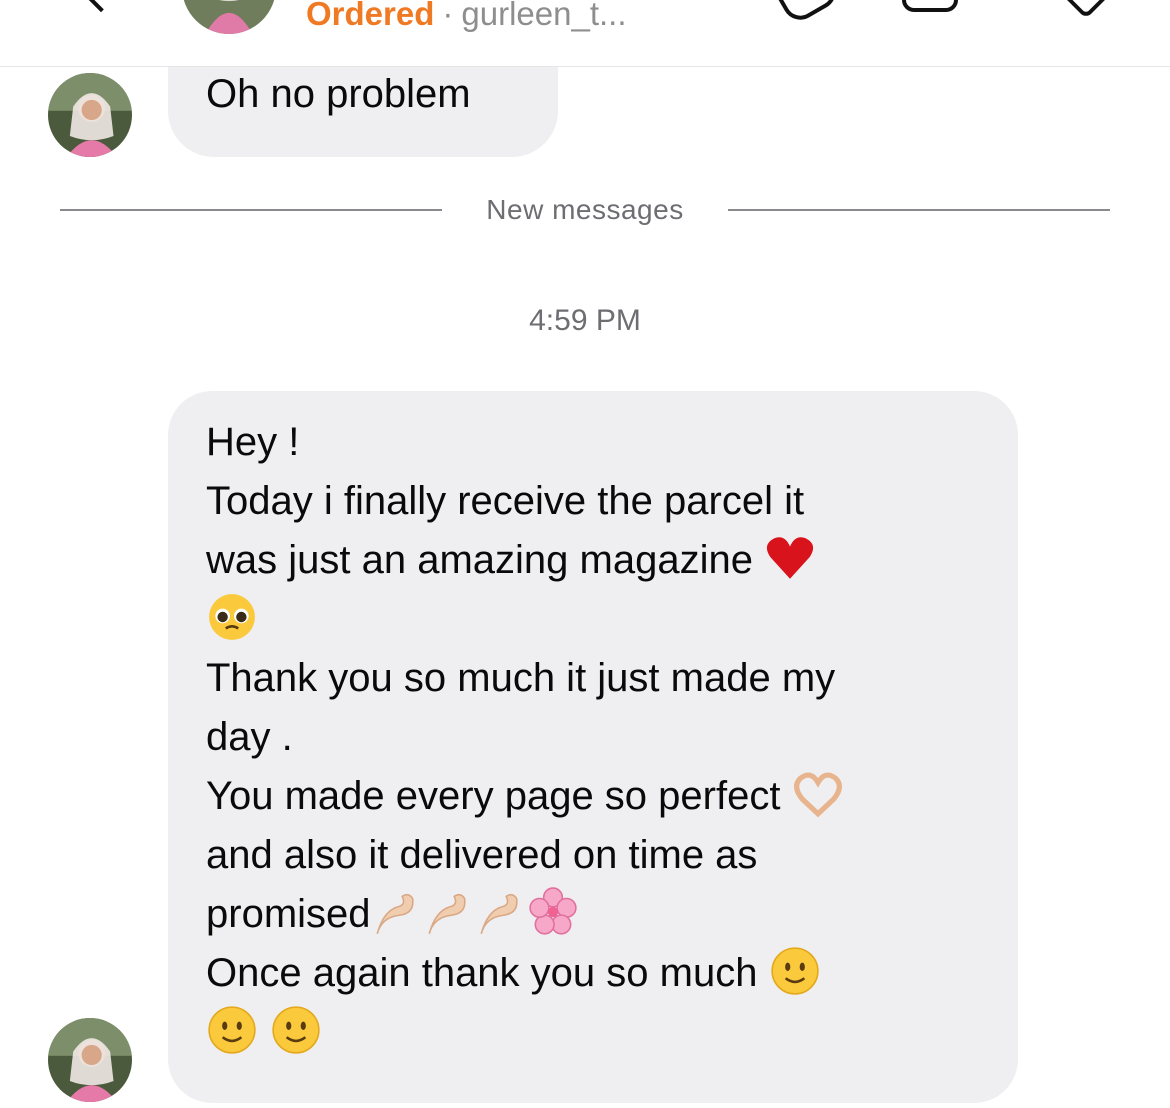 The width and height of the screenshot is (1170, 1108). I want to click on message-line: Today i finally receive the parcel it, so click(505, 501).